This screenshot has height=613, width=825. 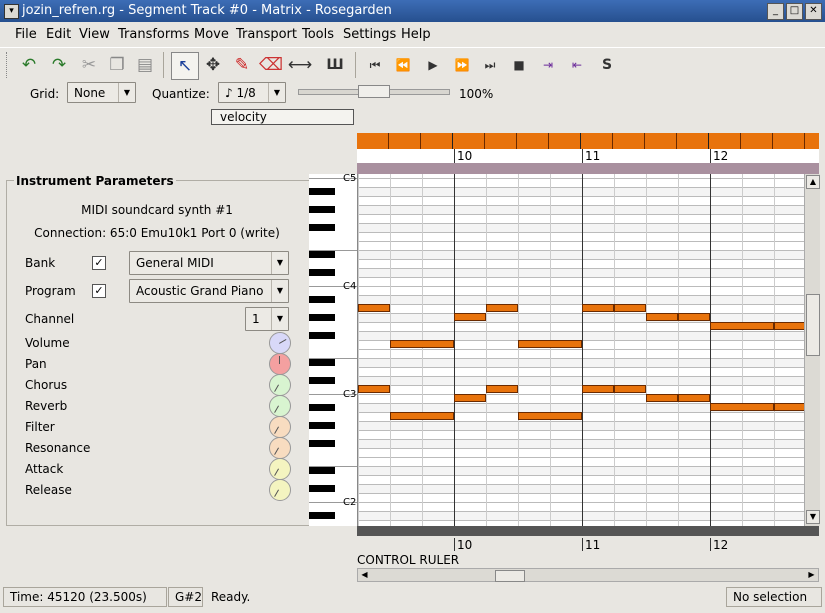 What do you see at coordinates (280, 469) in the screenshot?
I see `knob-attack` at bounding box center [280, 469].